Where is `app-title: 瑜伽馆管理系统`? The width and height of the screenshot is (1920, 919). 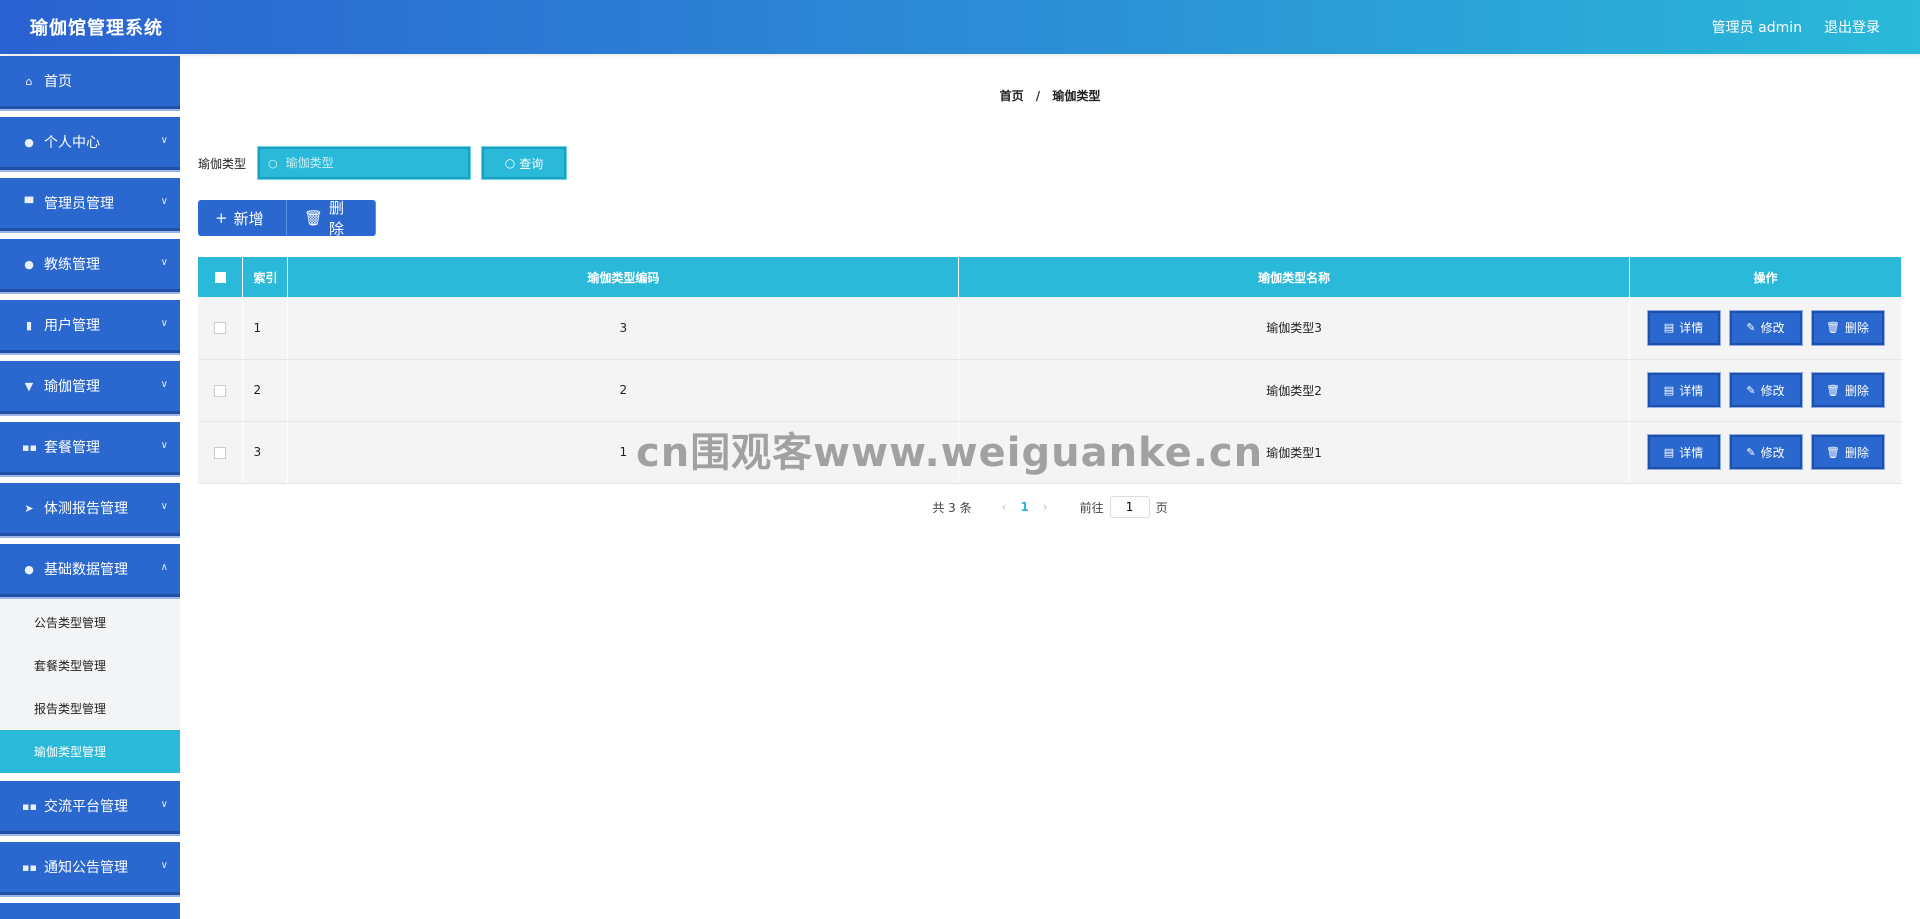
app-title: 瑜伽馆管理系统 is located at coordinates (96, 28).